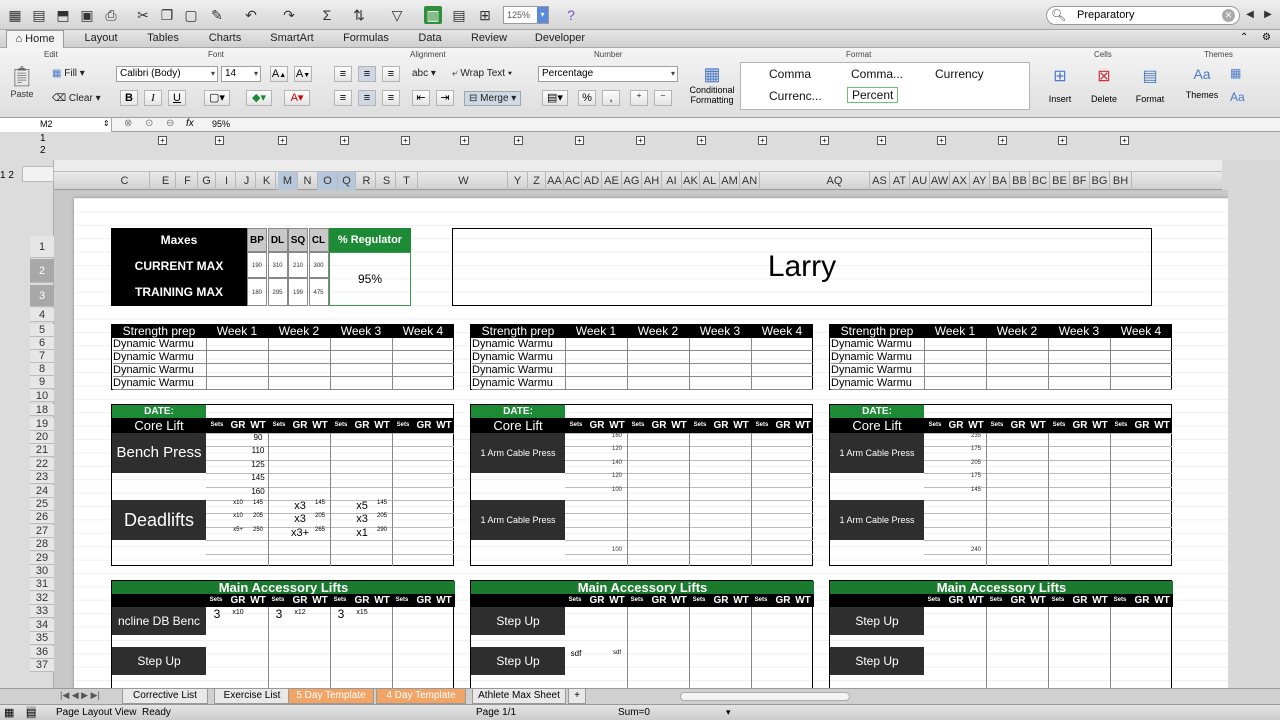 The height and width of the screenshot is (720, 1280). I want to click on outline-row-levels: 1 2, so click(7, 175).